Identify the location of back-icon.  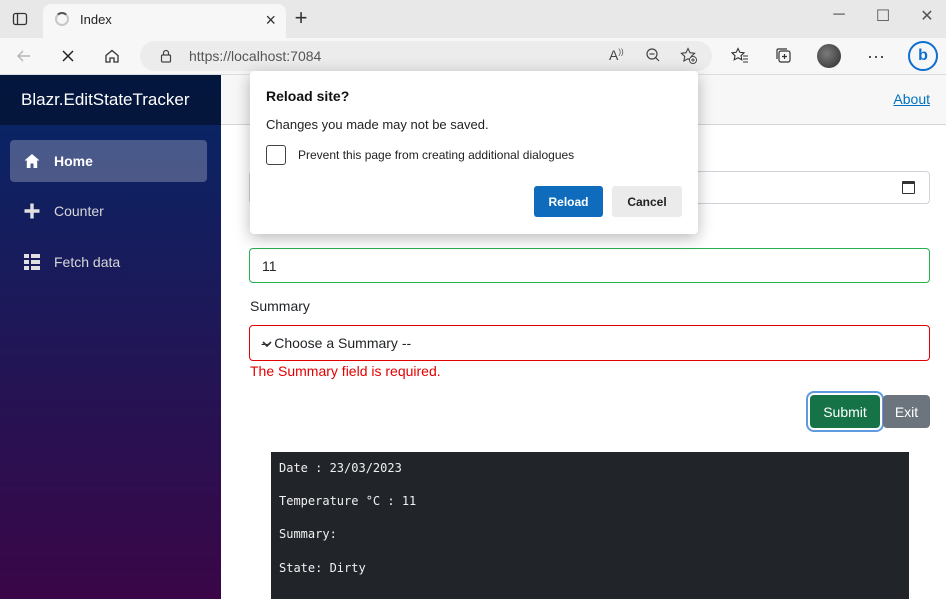
(24, 56).